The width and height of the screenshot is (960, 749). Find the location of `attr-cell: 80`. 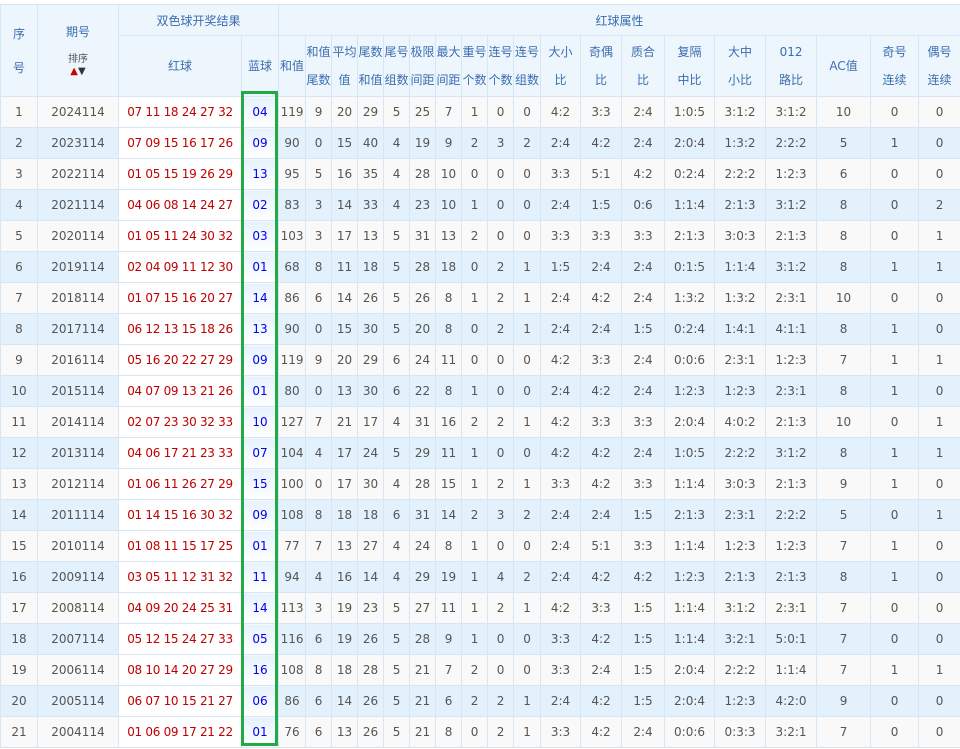

attr-cell: 80 is located at coordinates (292, 391).